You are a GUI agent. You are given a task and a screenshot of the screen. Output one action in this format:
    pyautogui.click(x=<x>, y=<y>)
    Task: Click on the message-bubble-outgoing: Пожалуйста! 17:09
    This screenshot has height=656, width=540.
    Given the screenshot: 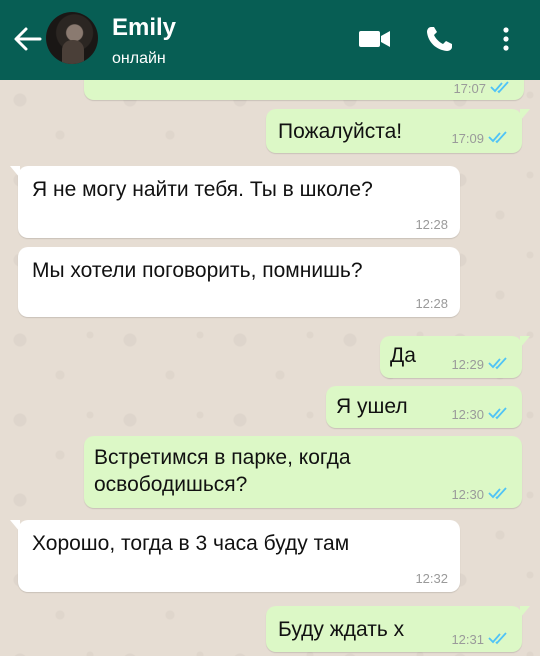 What is the action you would take?
    pyautogui.click(x=398, y=131)
    